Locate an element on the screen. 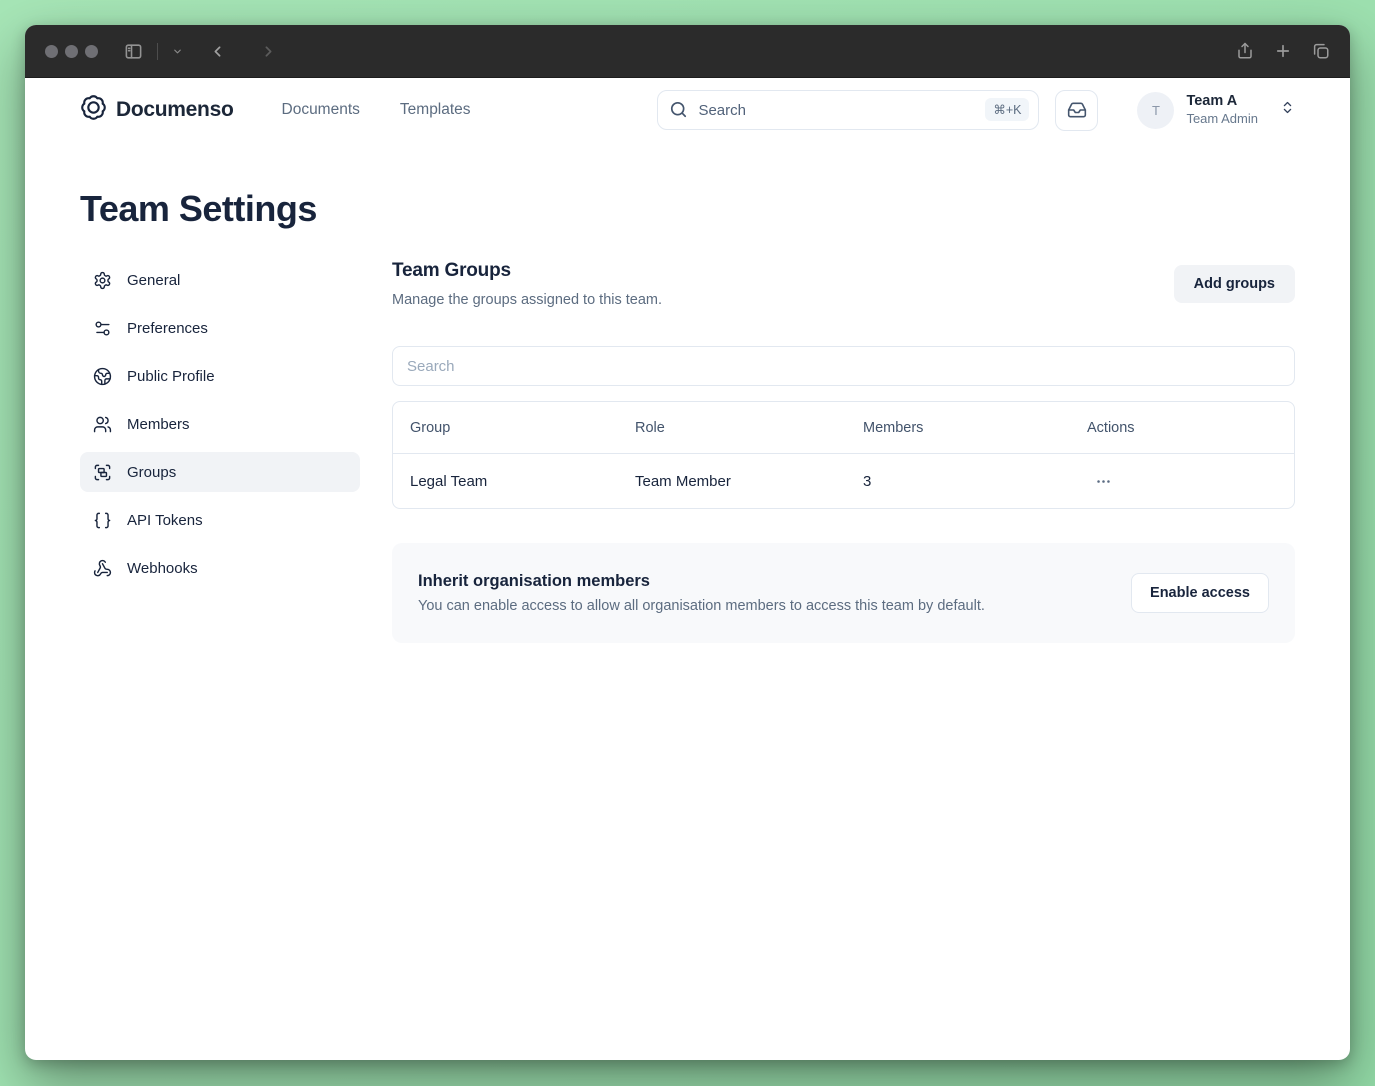  traffic-lights is located at coordinates (71, 51).